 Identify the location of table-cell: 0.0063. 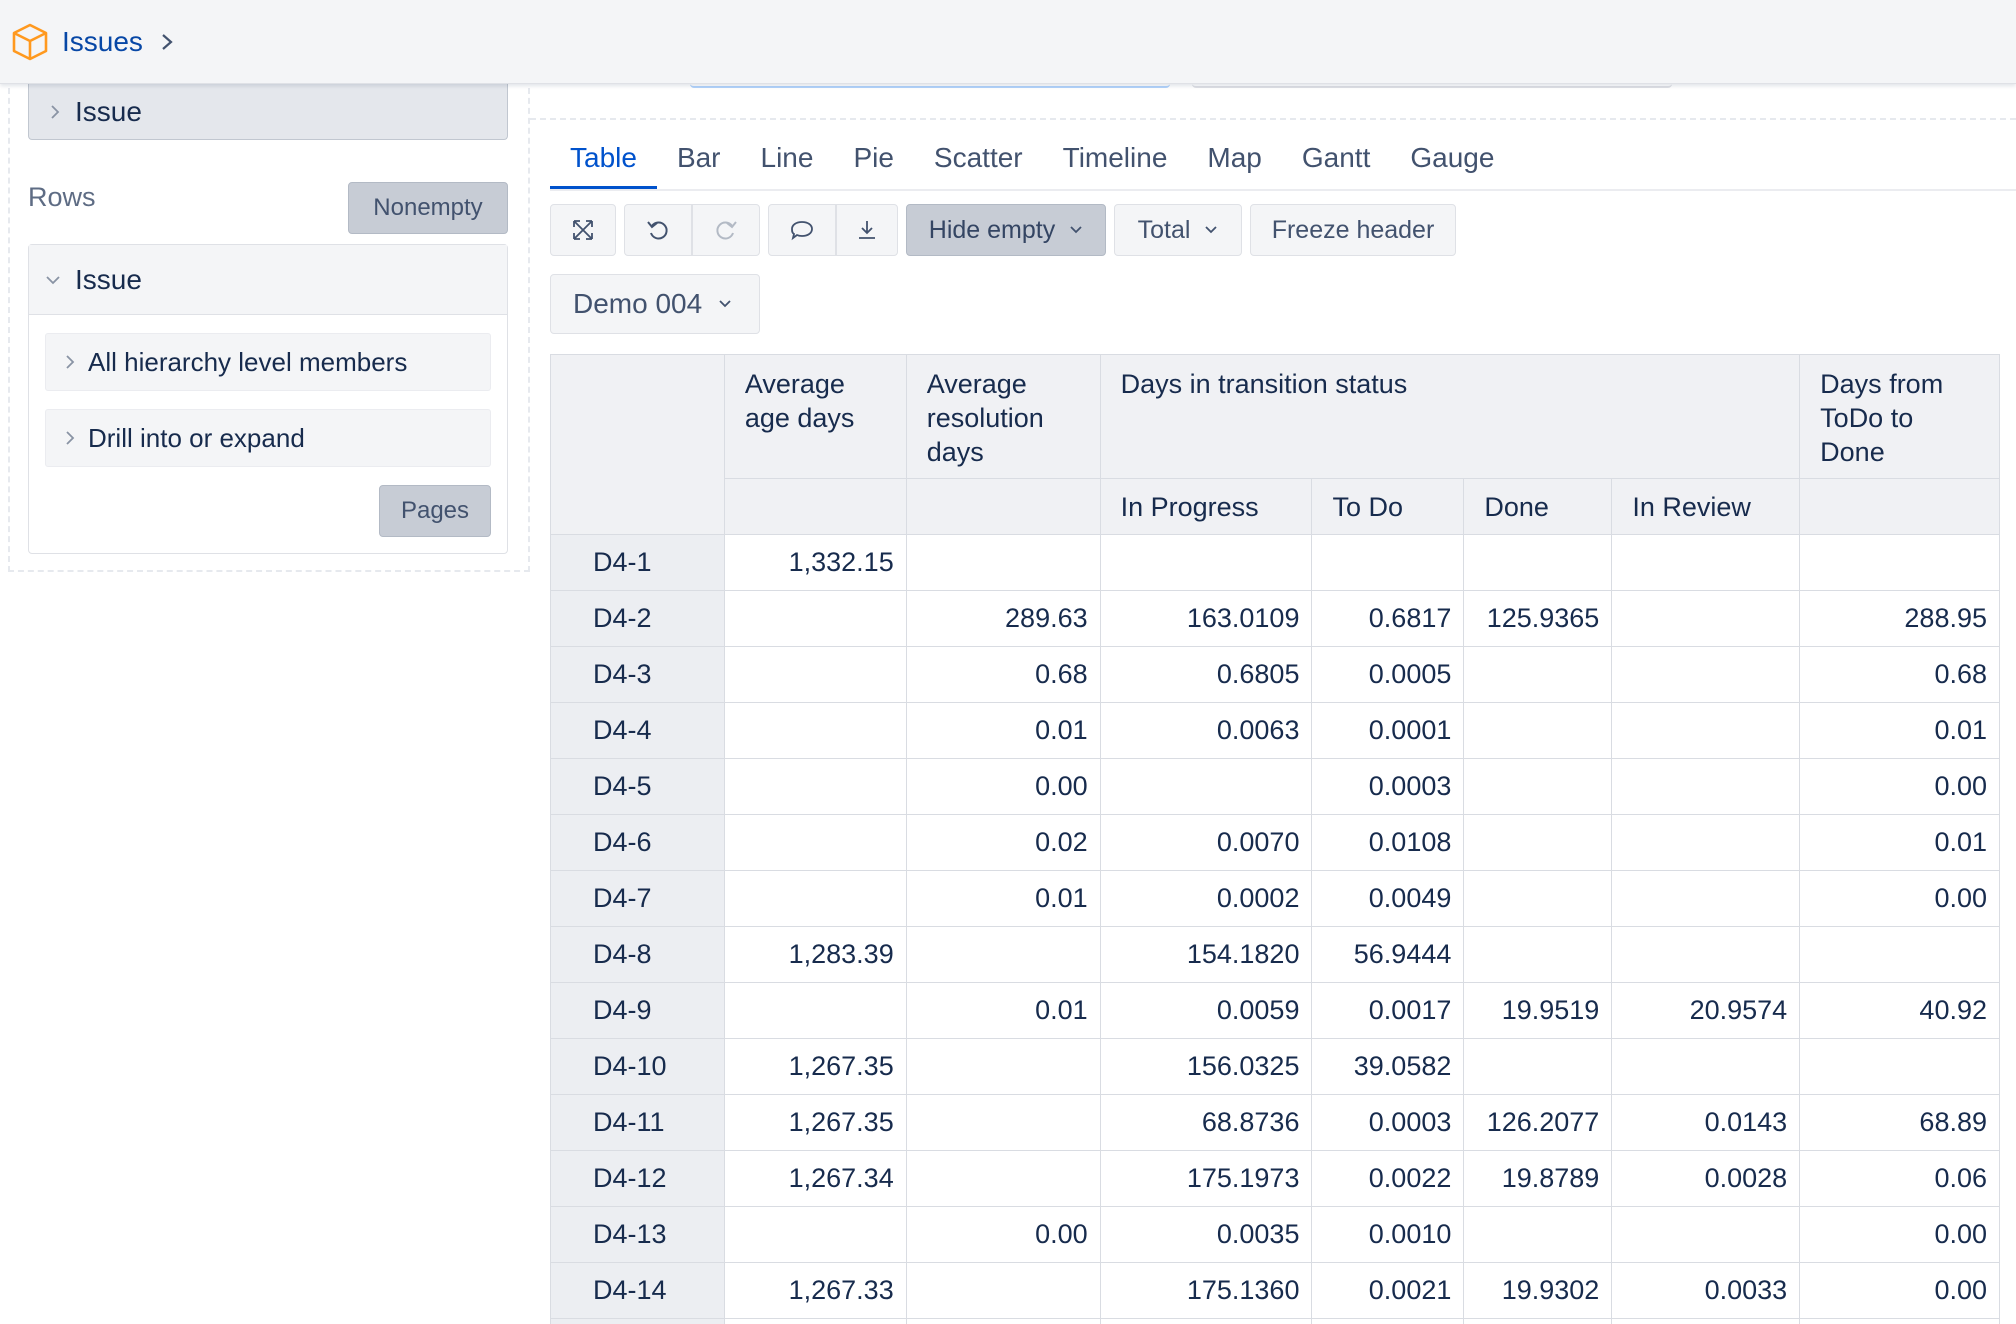
(1206, 730).